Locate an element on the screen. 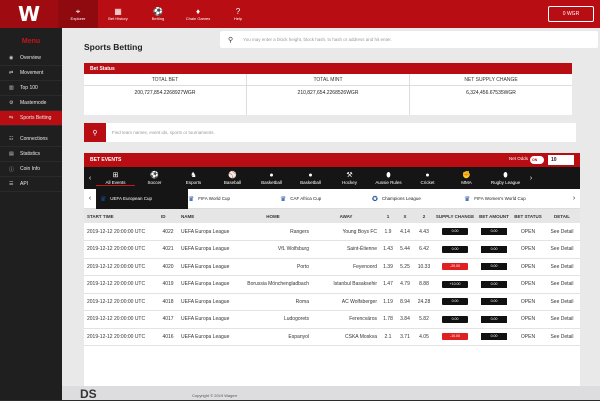 This screenshot has width=600, height=401. wallet-balance: 0 WGR is located at coordinates (571, 14).